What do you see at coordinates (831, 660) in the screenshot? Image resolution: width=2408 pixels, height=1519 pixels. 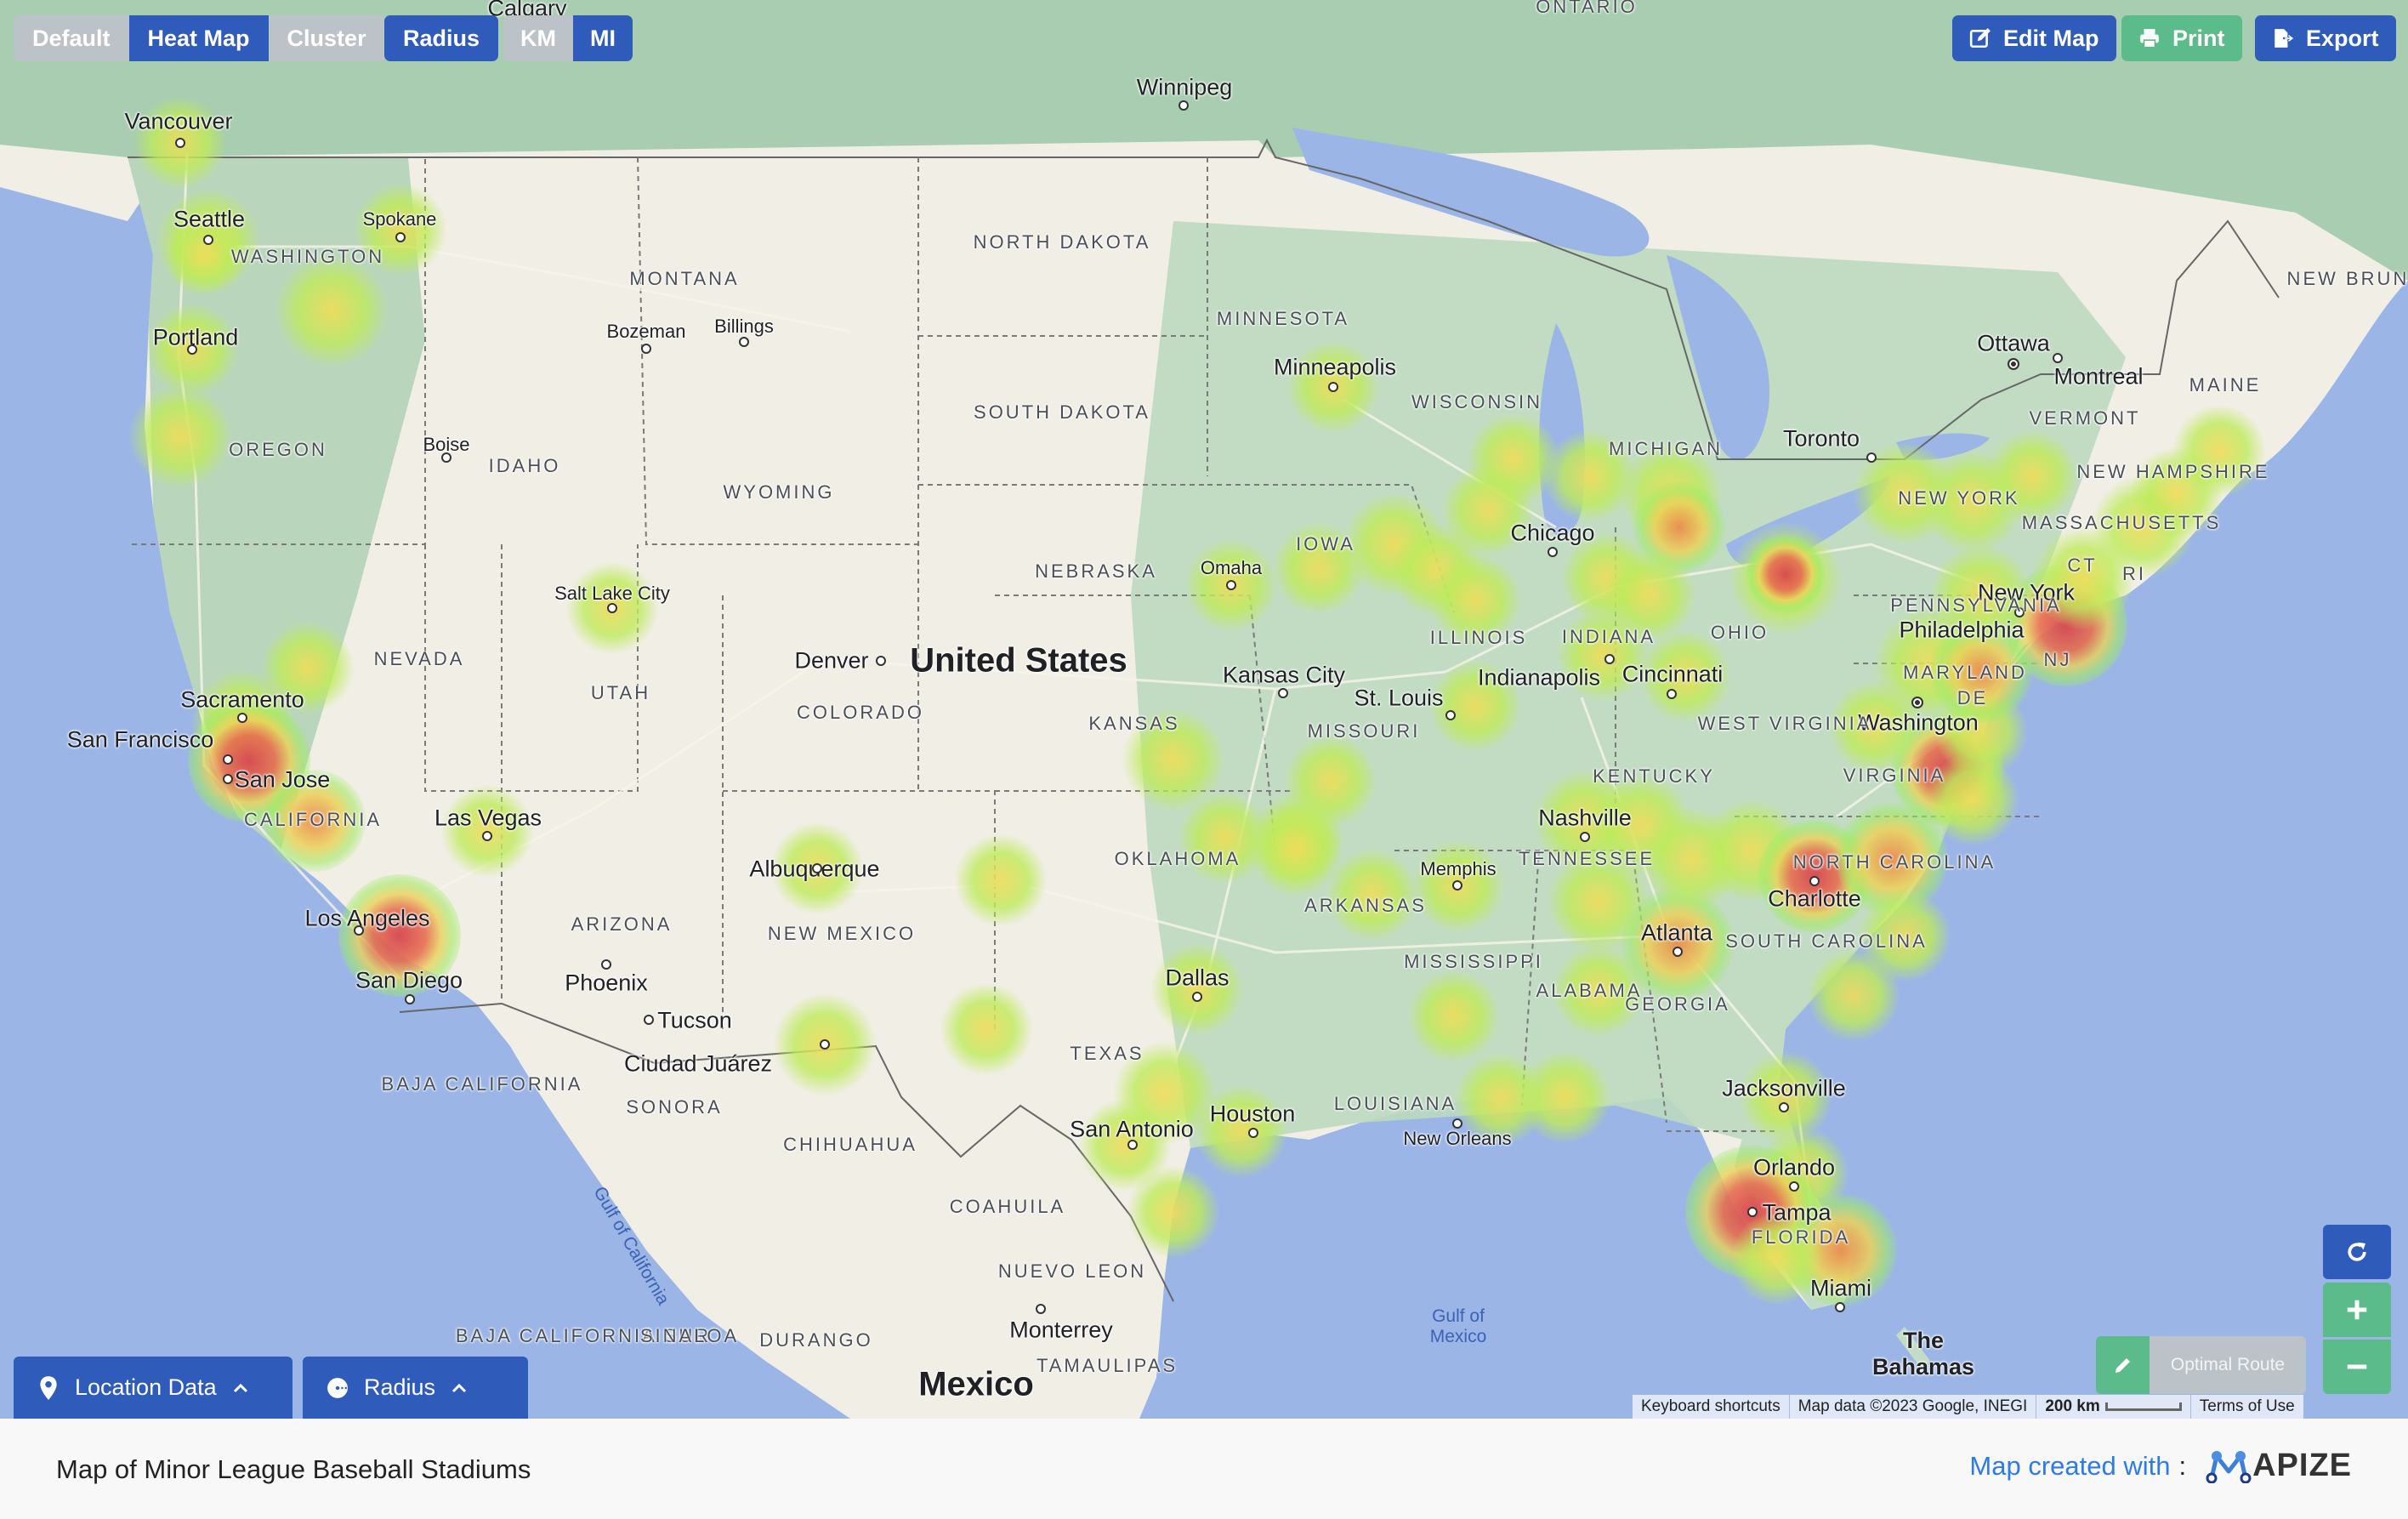 I see `city-label: Denver` at bounding box center [831, 660].